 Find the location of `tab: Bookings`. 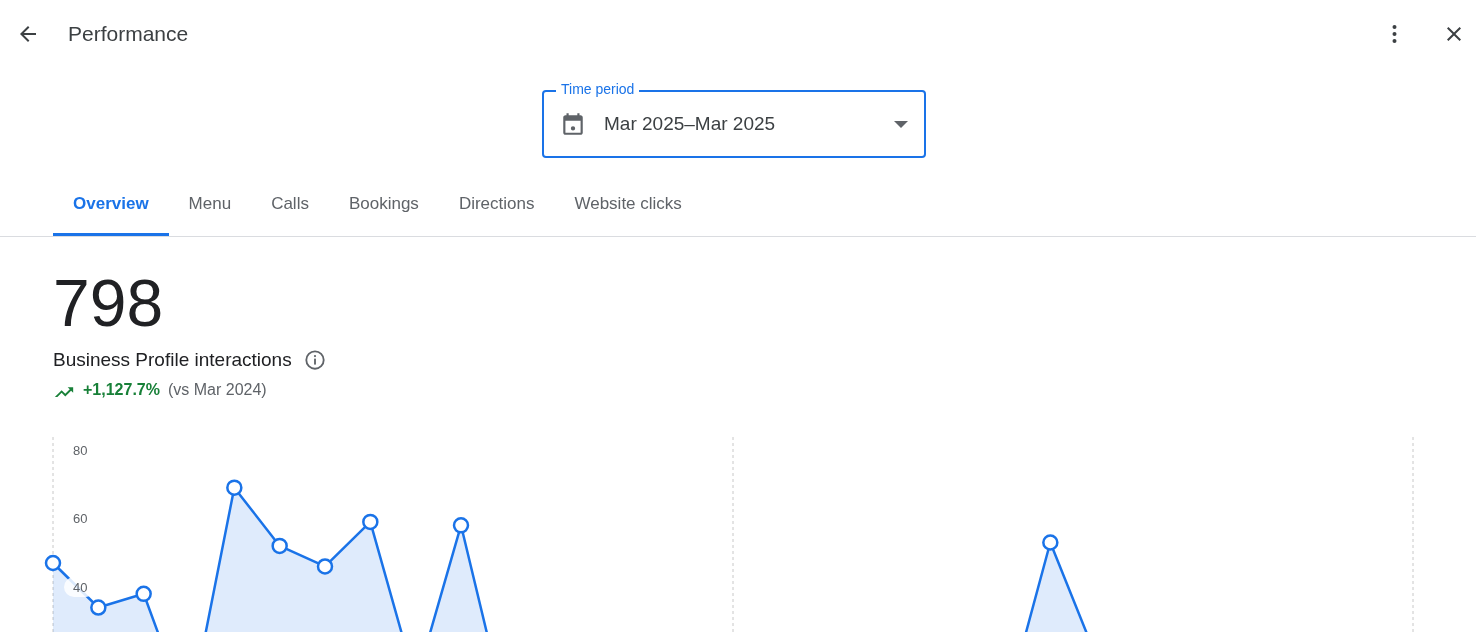

tab: Bookings is located at coordinates (383, 206).